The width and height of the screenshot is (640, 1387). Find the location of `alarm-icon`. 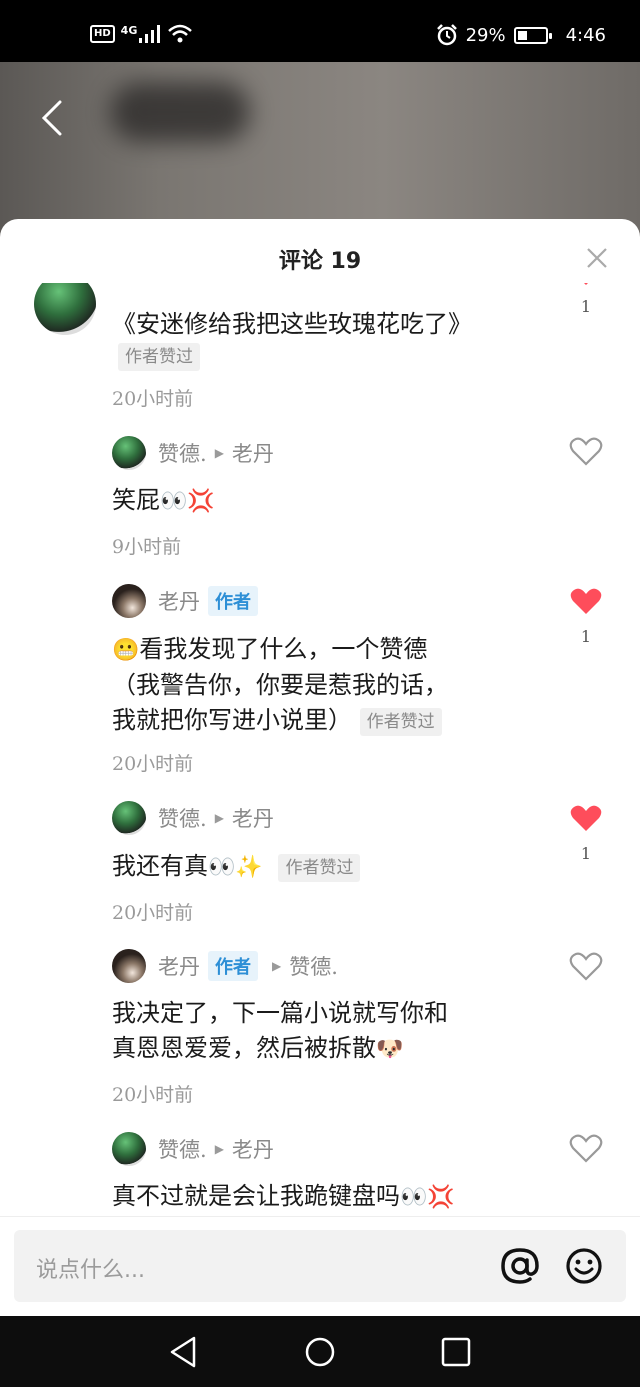

alarm-icon is located at coordinates (446, 35).